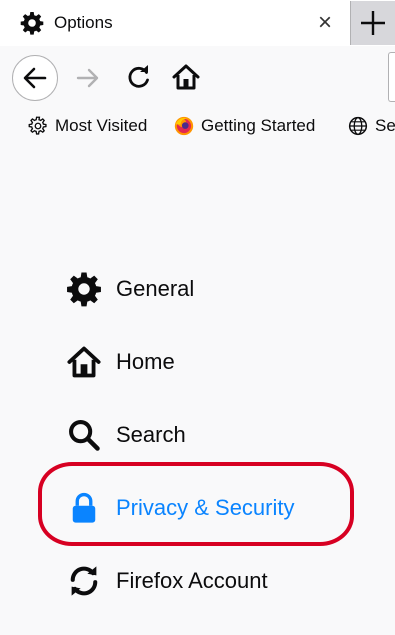 The image size is (395, 635). I want to click on back-arrow-icon, so click(35, 78).